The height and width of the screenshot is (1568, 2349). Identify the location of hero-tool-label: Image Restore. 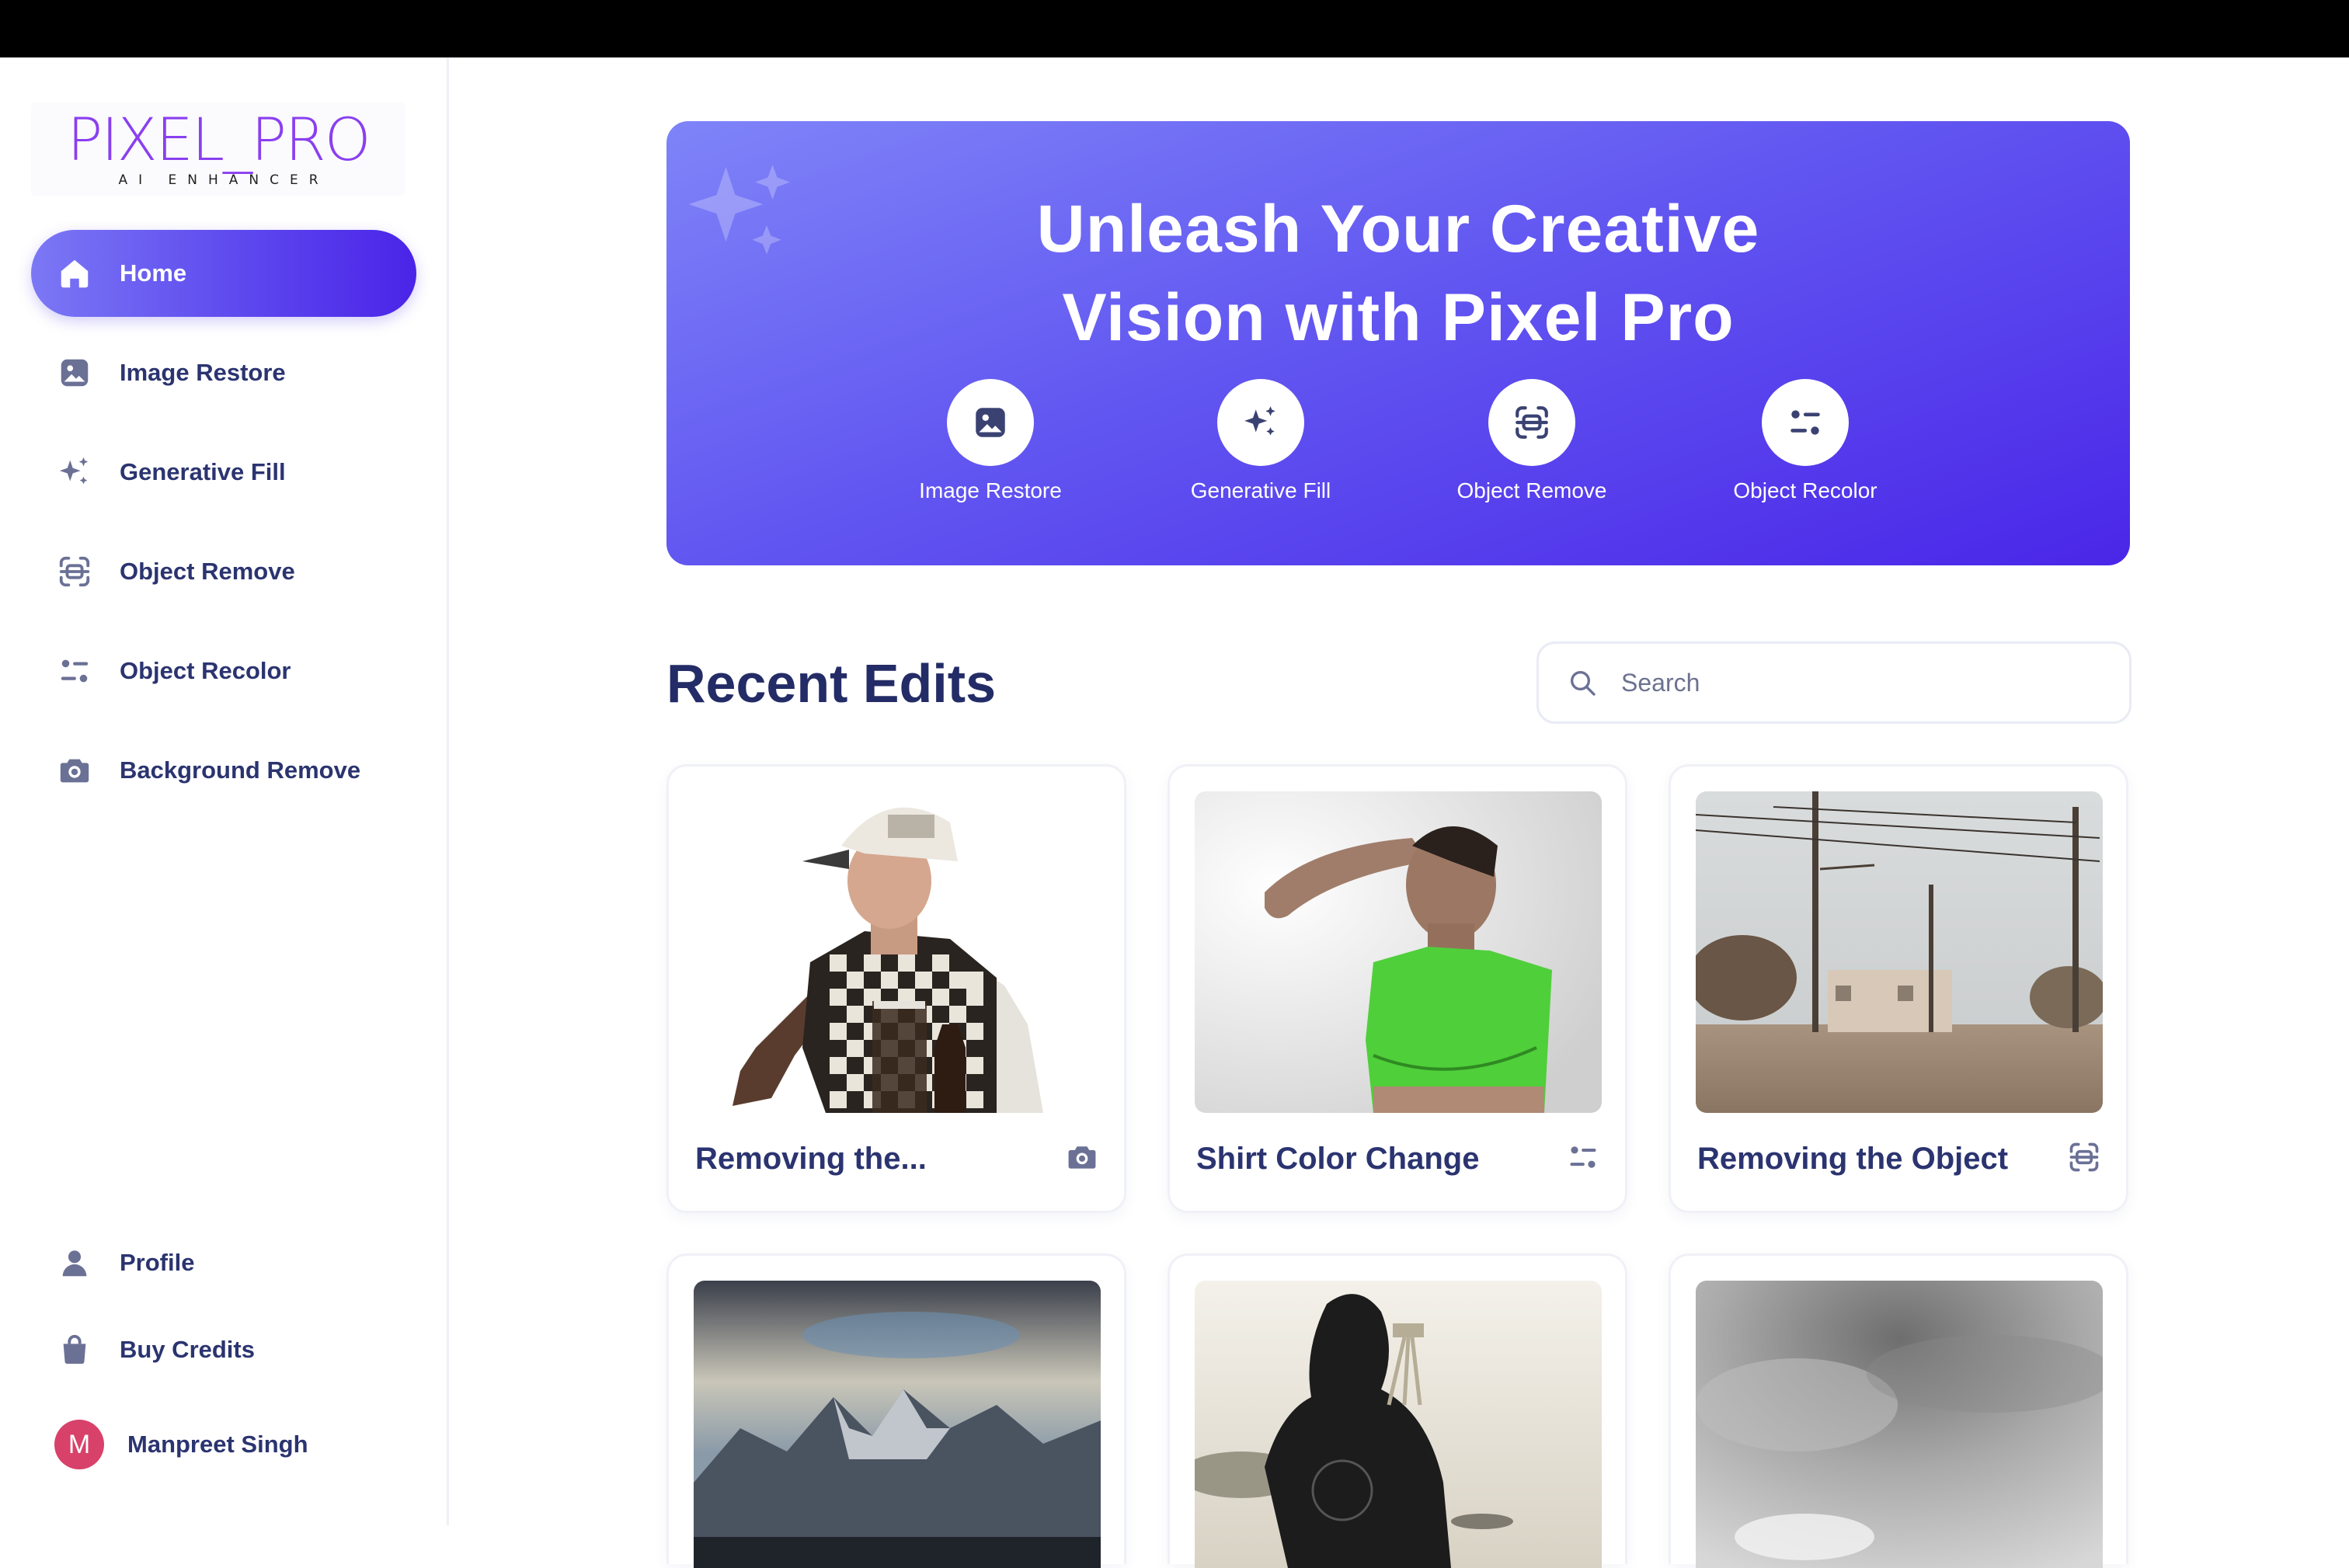
(990, 490).